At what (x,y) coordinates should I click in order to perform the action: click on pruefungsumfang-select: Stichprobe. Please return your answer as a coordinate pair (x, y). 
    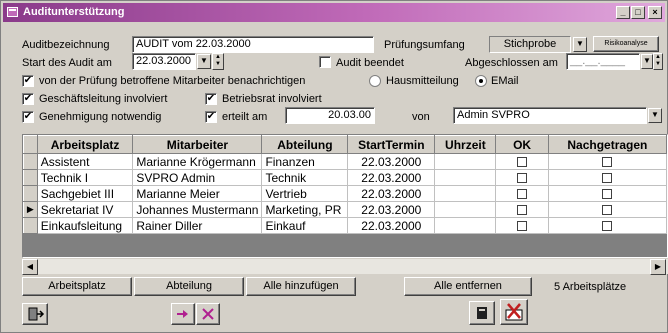
    Looking at the image, I should click on (530, 44).